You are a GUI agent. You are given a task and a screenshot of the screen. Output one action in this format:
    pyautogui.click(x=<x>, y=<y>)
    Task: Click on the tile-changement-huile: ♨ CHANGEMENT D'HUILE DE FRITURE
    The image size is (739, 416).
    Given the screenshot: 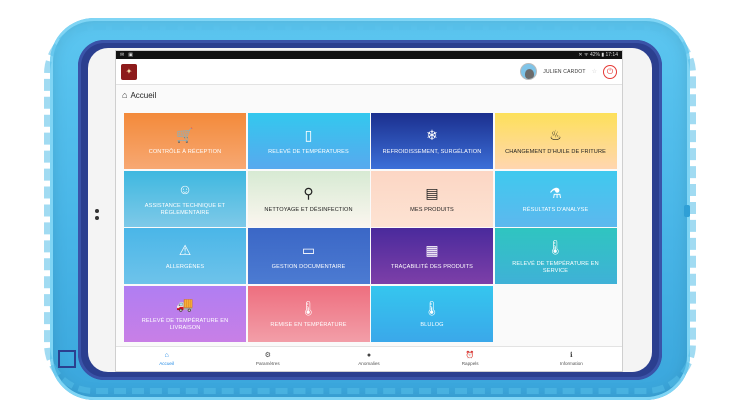 What is the action you would take?
    pyautogui.click(x=555, y=141)
    